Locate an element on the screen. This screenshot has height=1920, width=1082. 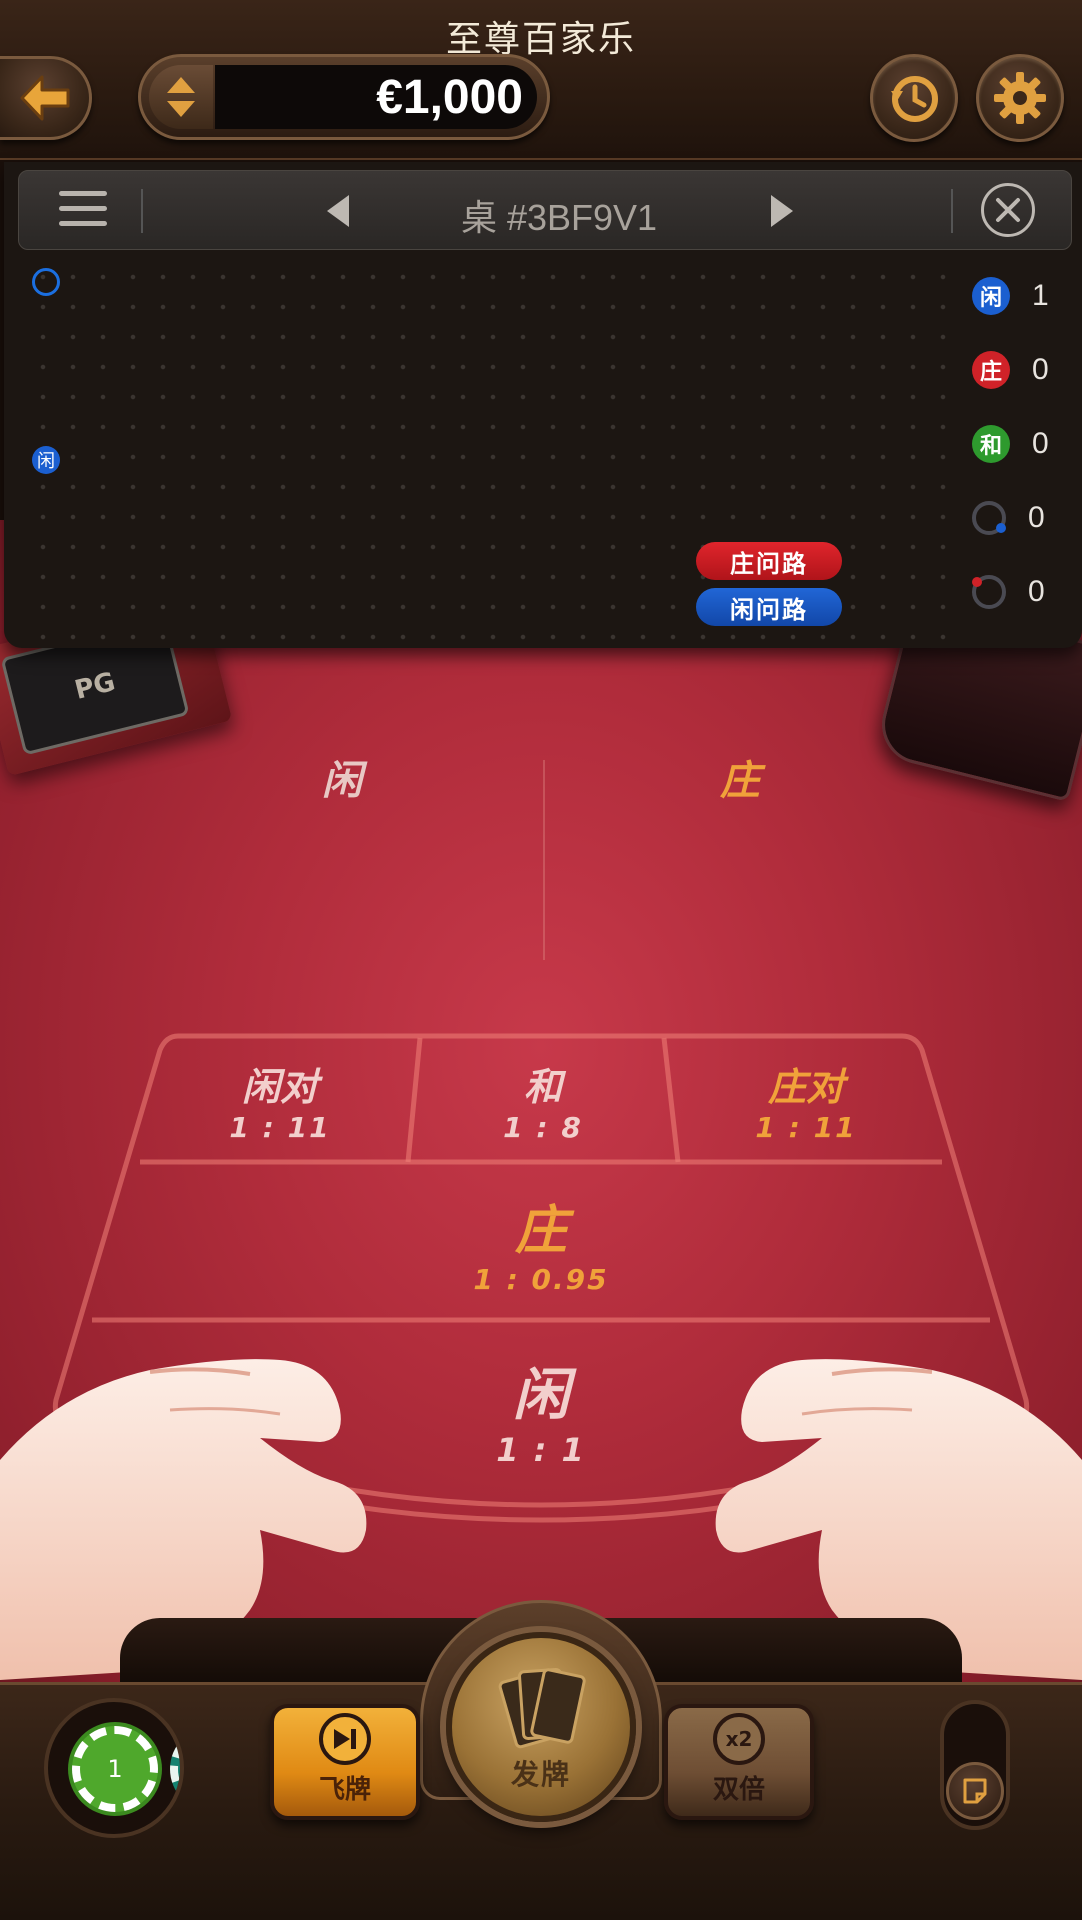
skip-forward-icon is located at coordinates (345, 1739).